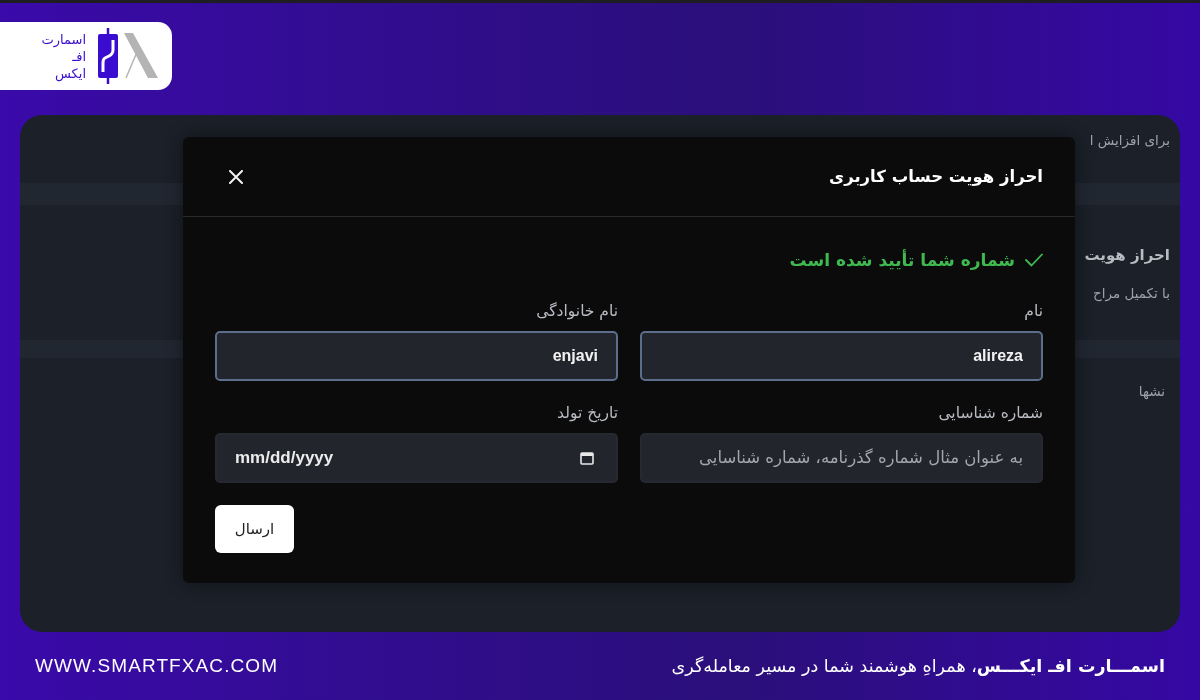 This screenshot has height=700, width=1200. What do you see at coordinates (1033, 311) in the screenshot?
I see `field-label: نام` at bounding box center [1033, 311].